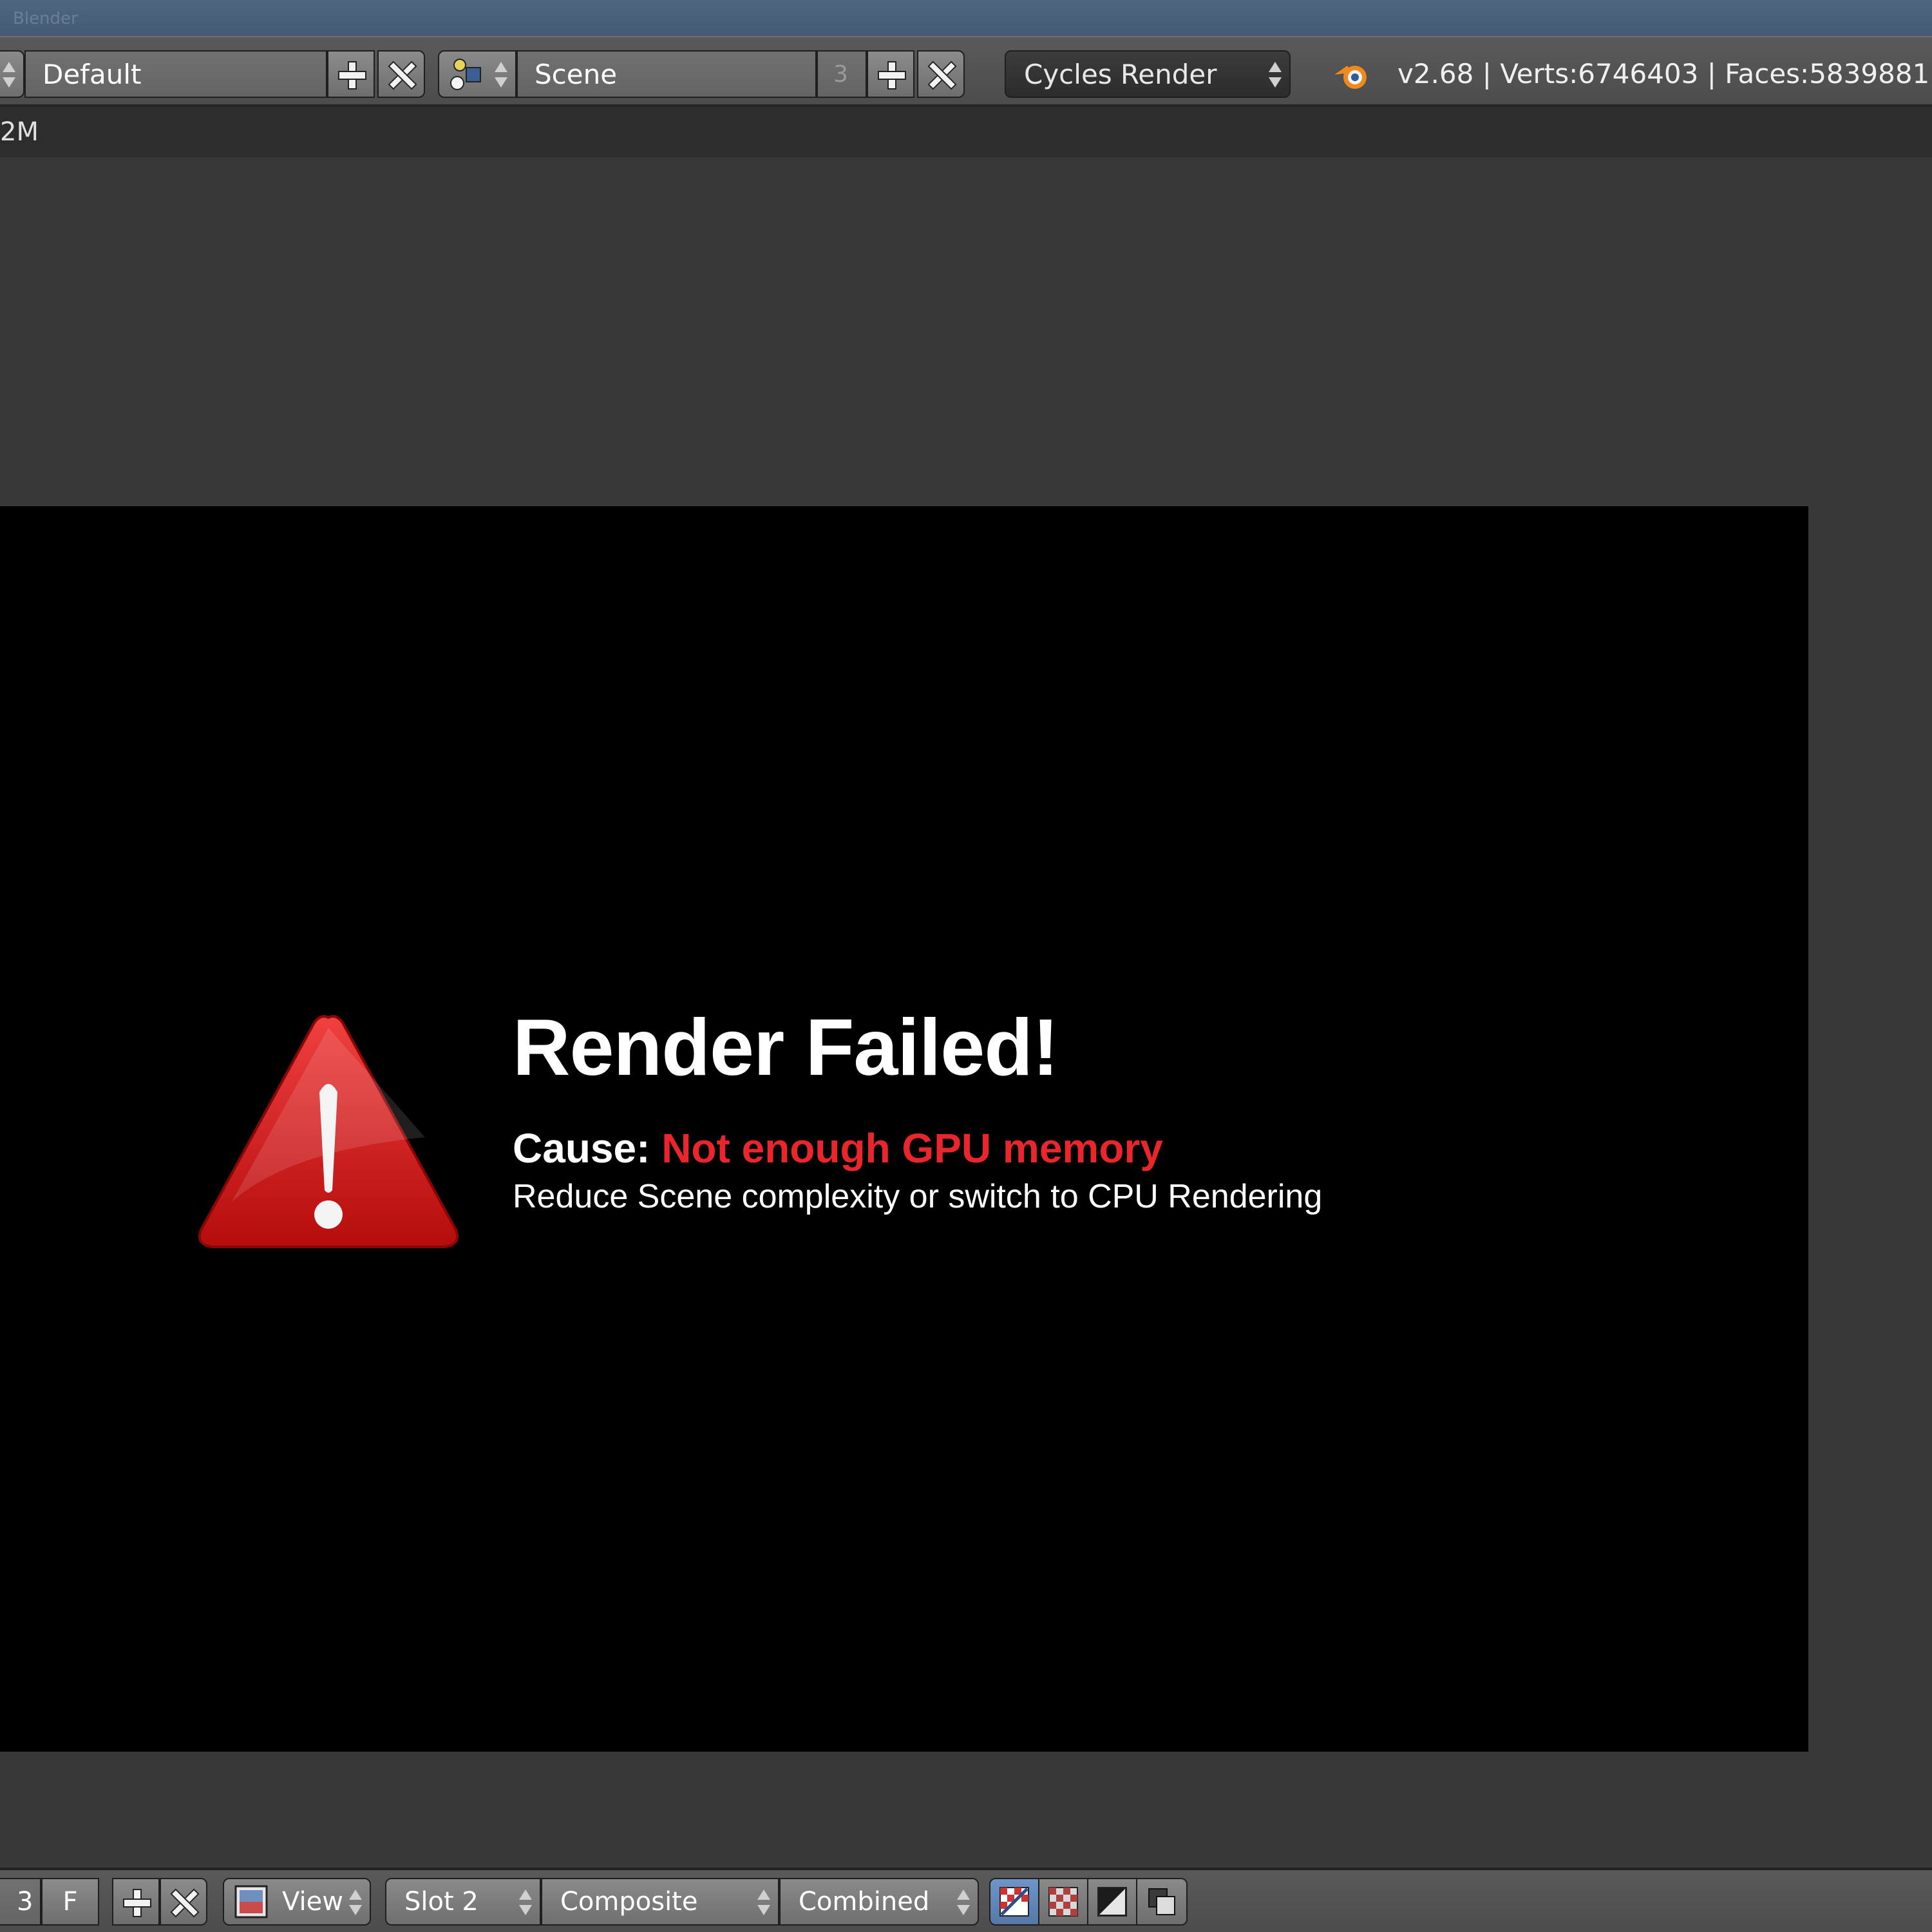  I want to click on render-pass-dropdown: Combined, so click(879, 1902).